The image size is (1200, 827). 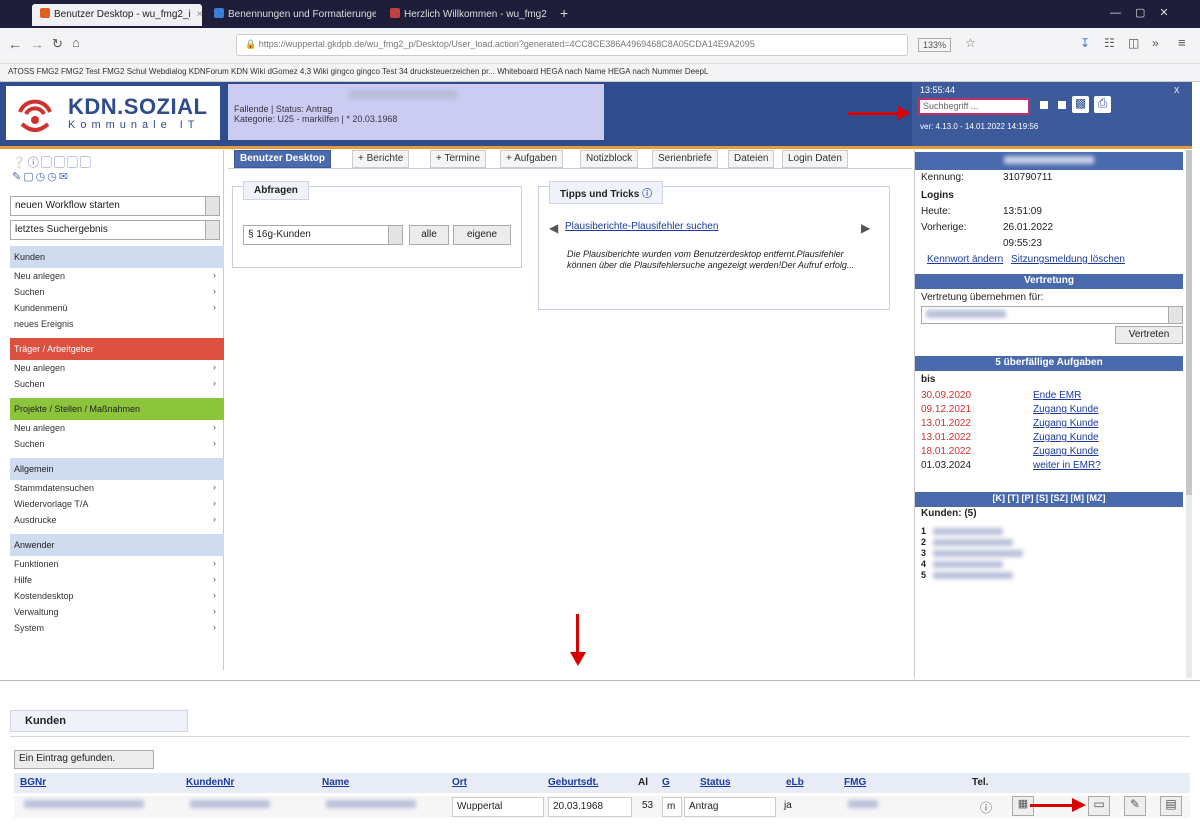 What do you see at coordinates (1057, 395) in the screenshot?
I see `task-link: Ende EMR` at bounding box center [1057, 395].